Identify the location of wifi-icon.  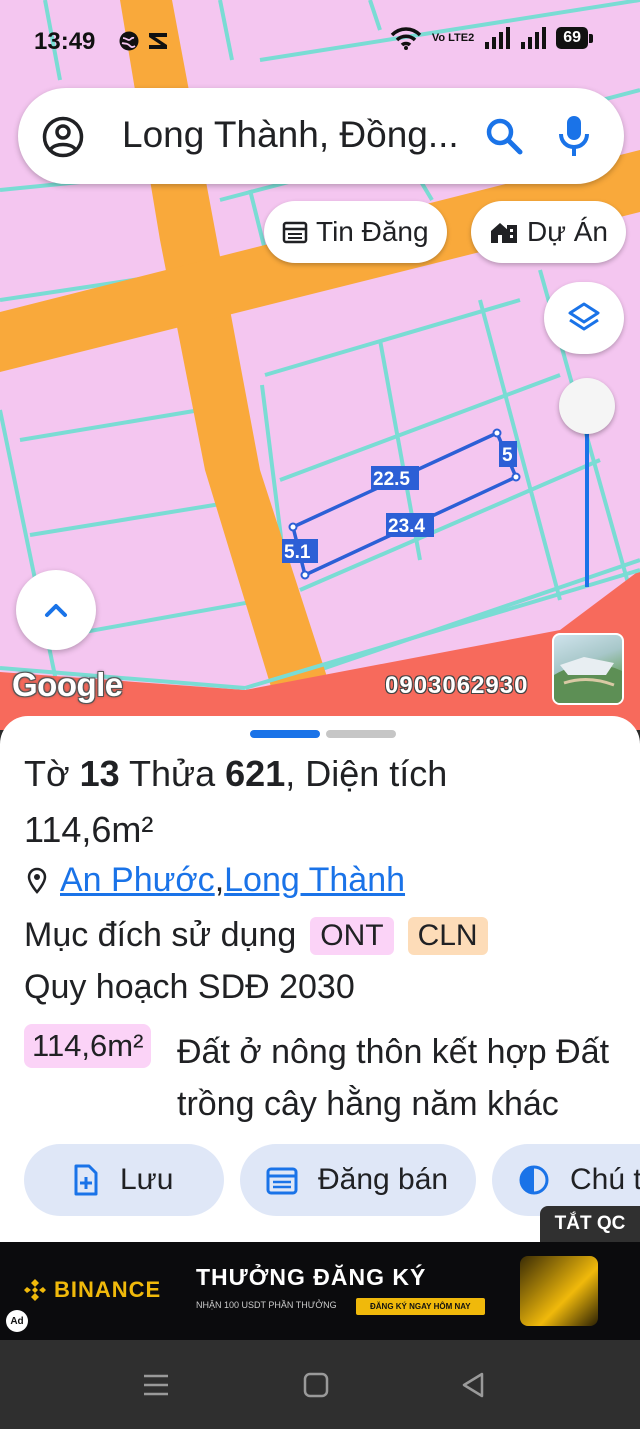
(406, 38).